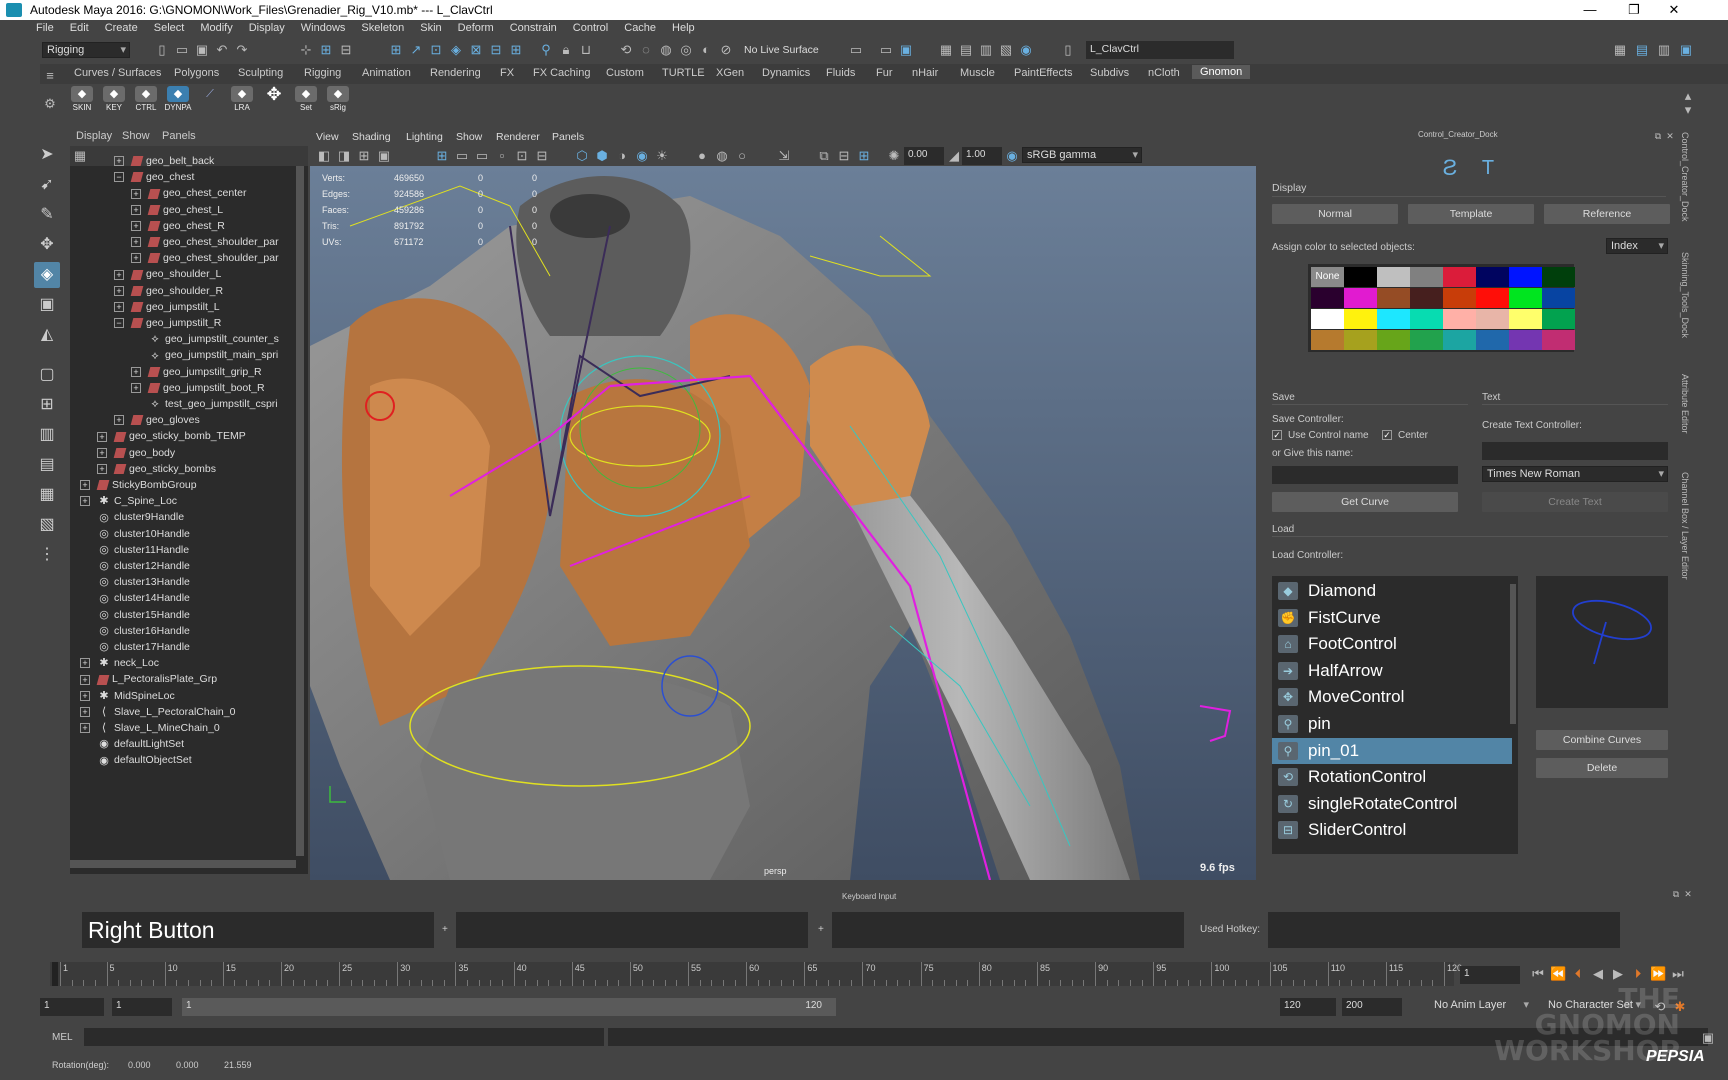 The image size is (1728, 1080). Describe the element at coordinates (1392, 618) in the screenshot. I see `controller-list-item: ✊ FistCurve` at that location.